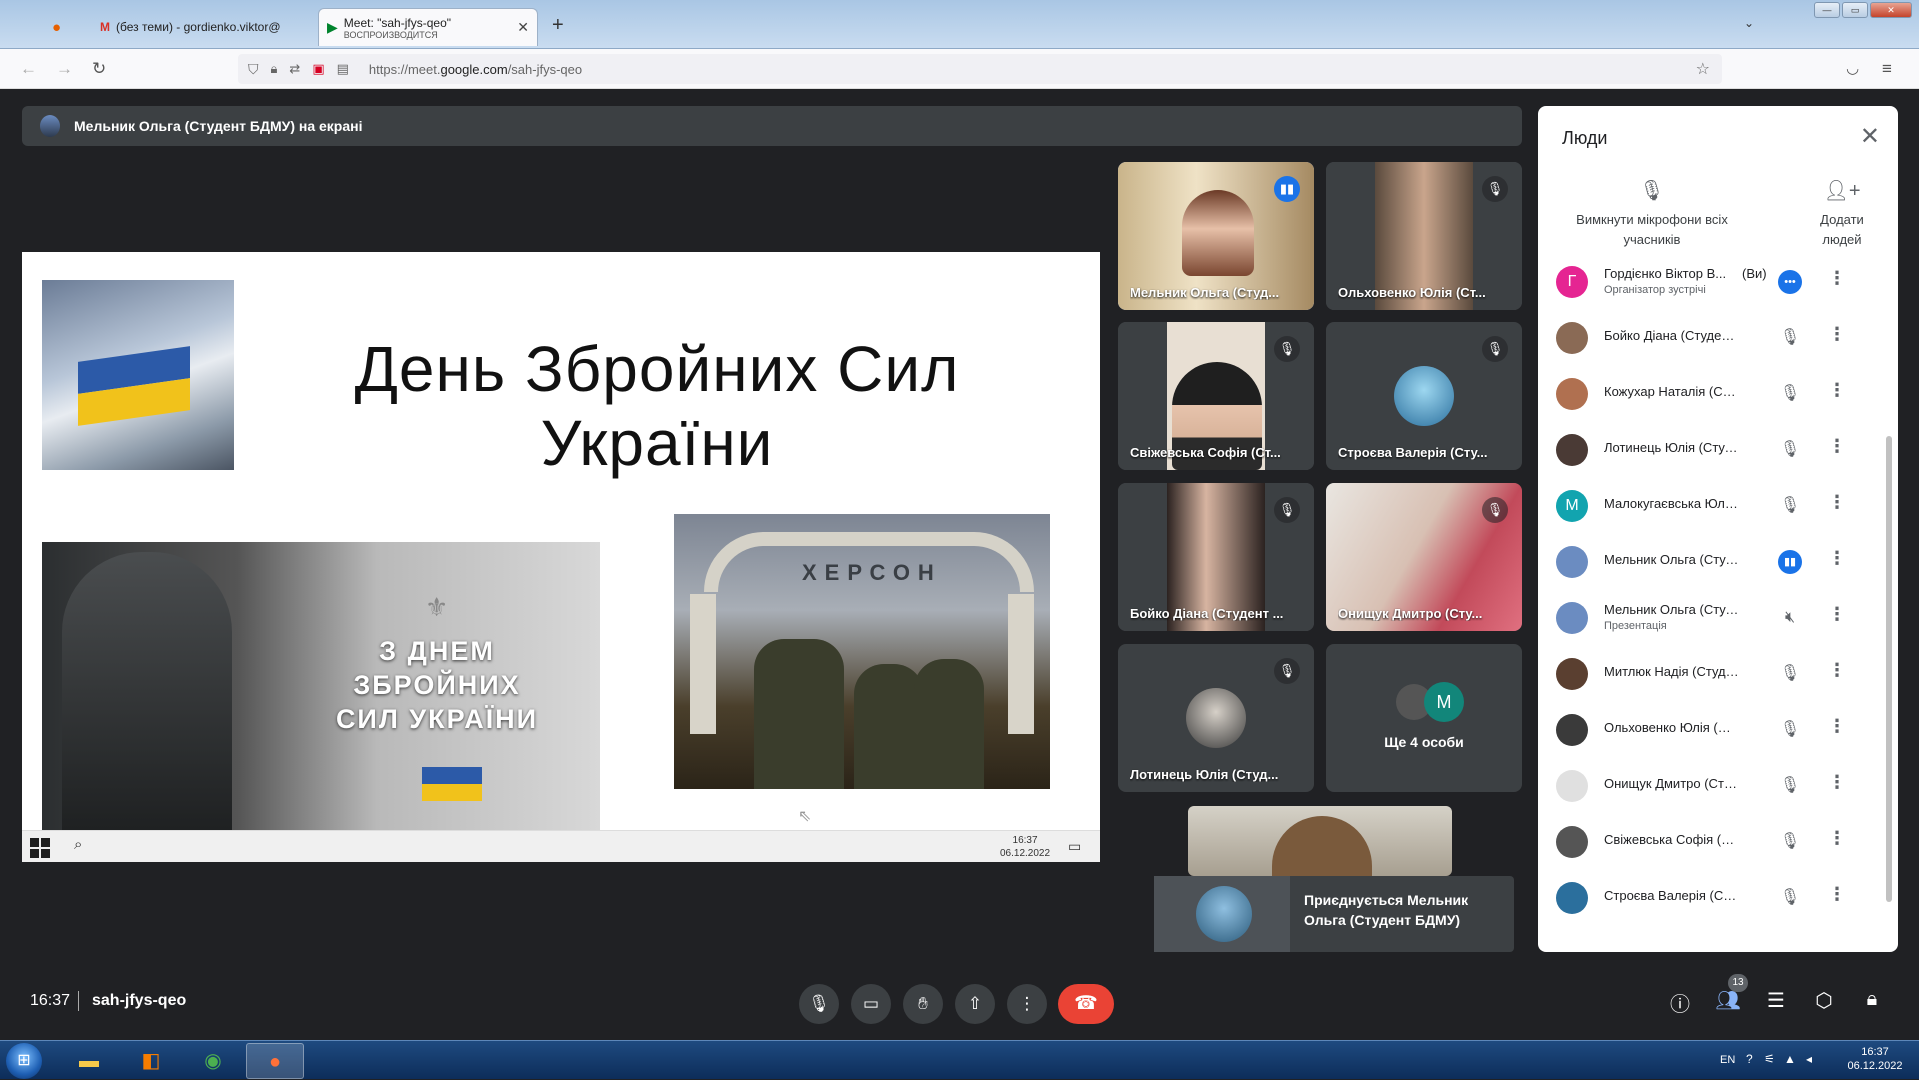 This screenshot has width=1919, height=1080. What do you see at coordinates (24, 1061) in the screenshot?
I see `start-button: ⊞` at bounding box center [24, 1061].